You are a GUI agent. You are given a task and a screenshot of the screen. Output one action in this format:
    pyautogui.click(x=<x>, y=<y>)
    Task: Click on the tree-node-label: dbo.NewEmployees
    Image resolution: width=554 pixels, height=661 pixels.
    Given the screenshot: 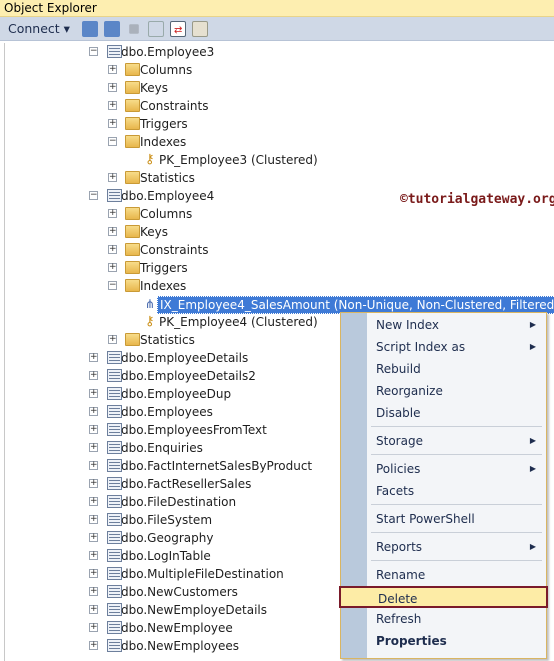 What is the action you would take?
    pyautogui.click(x=180, y=646)
    